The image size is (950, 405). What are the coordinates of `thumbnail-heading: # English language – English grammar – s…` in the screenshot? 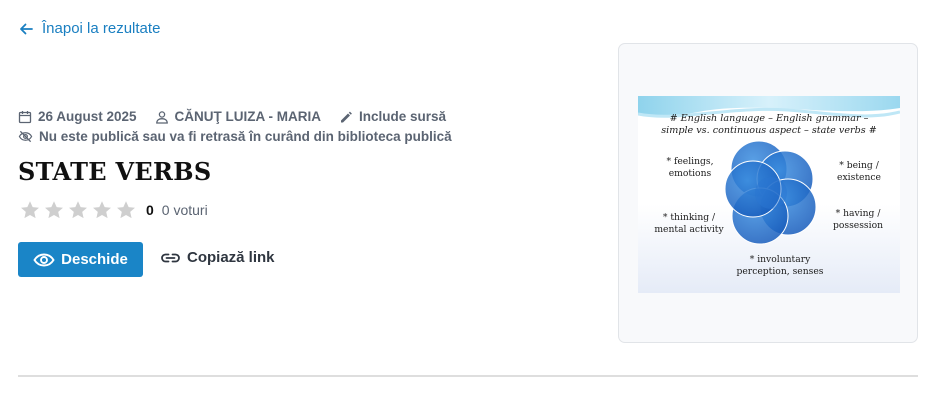 It's located at (769, 124).